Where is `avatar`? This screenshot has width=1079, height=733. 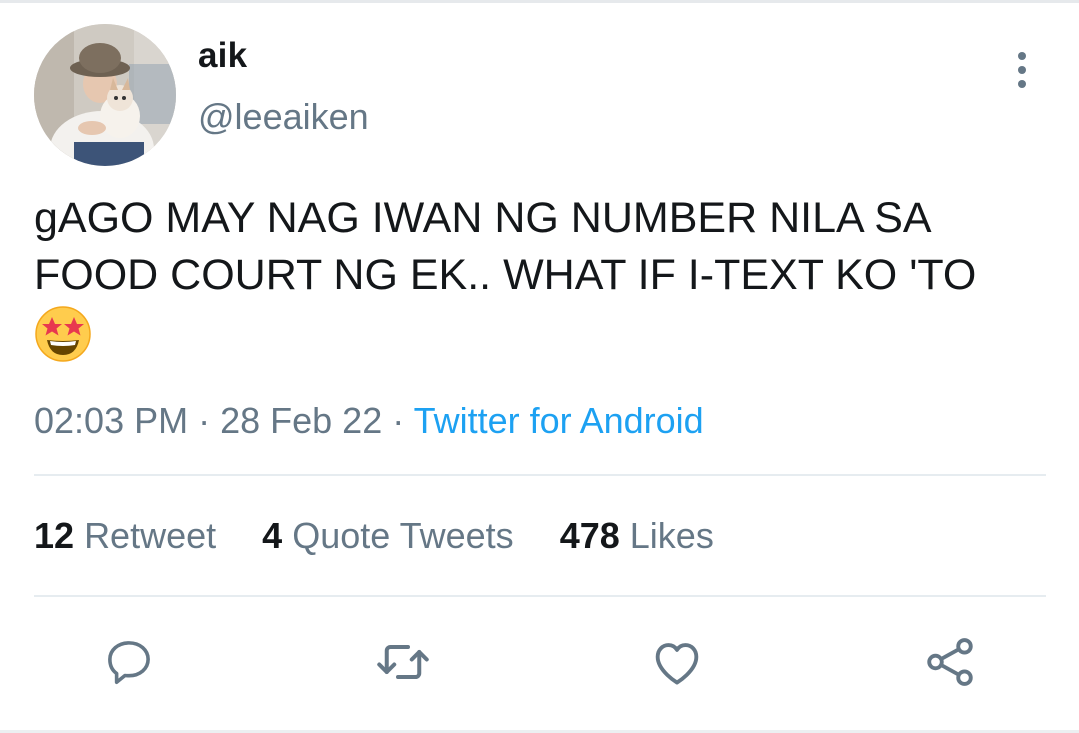 avatar is located at coordinates (105, 95).